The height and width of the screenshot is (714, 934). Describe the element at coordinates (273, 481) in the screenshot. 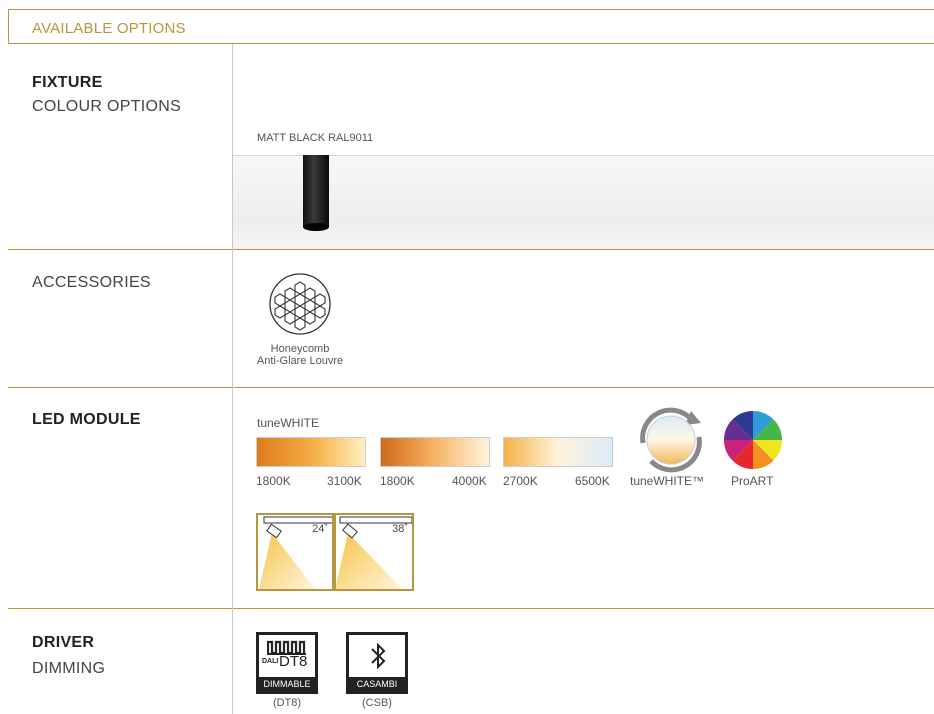

I see `range1-start: 1800K` at that location.